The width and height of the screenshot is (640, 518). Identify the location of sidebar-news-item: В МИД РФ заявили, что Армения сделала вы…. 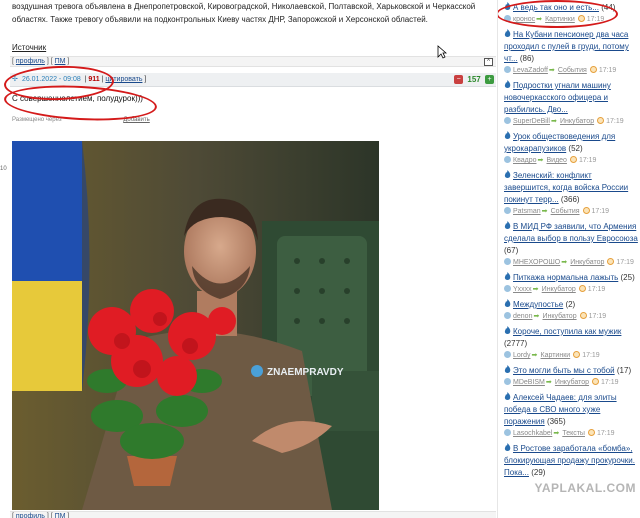
(569, 244).